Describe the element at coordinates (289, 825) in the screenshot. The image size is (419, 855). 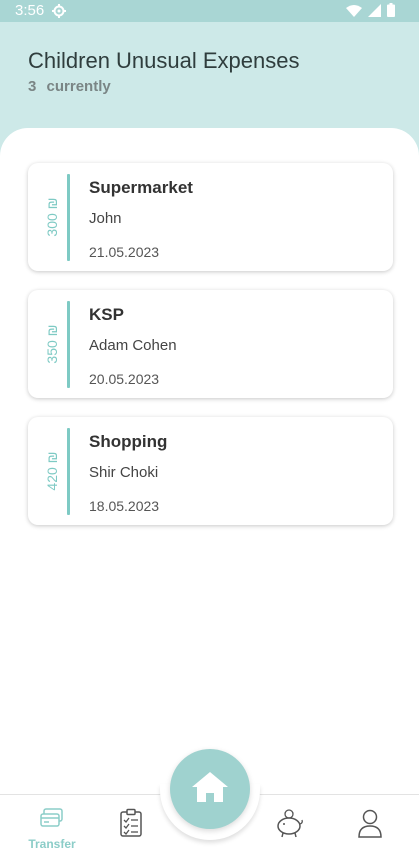
I see `piggy-bank-icon` at that location.